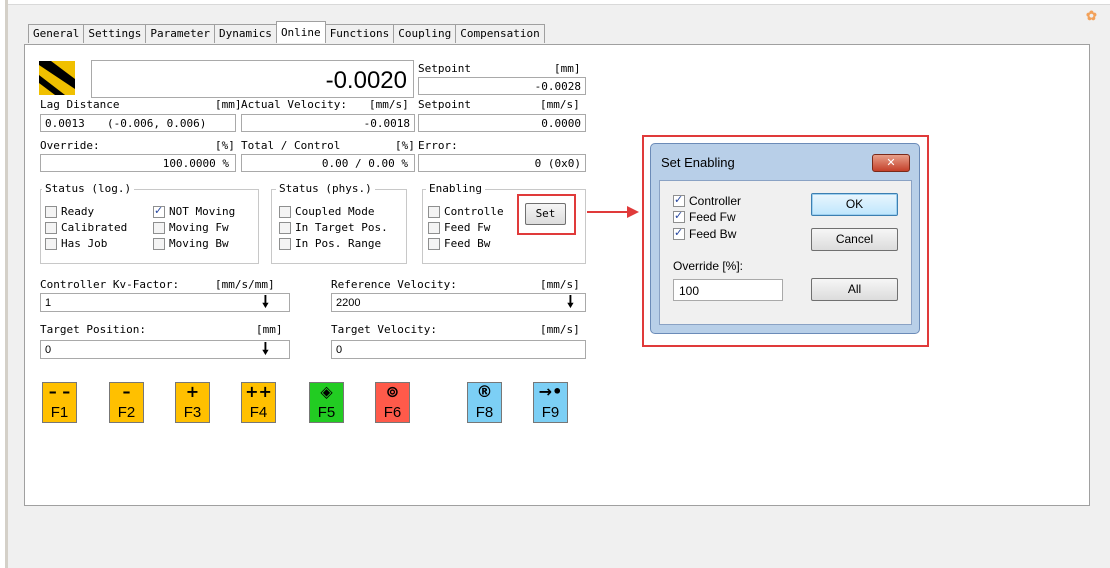 Image resolution: width=1110 pixels, height=568 pixels. Describe the element at coordinates (434, 228) in the screenshot. I see `enabling-feed-fw-checkbox` at that location.